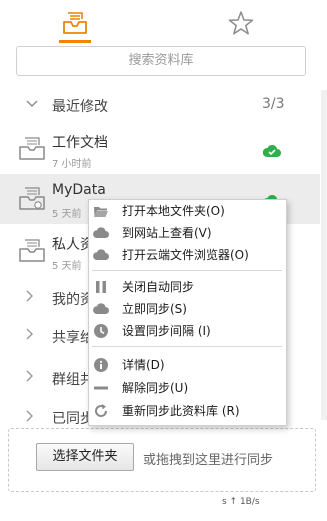 The height and width of the screenshot is (521, 327). Describe the element at coordinates (80, 107) in the screenshot. I see `section-title: 最近修改` at that location.